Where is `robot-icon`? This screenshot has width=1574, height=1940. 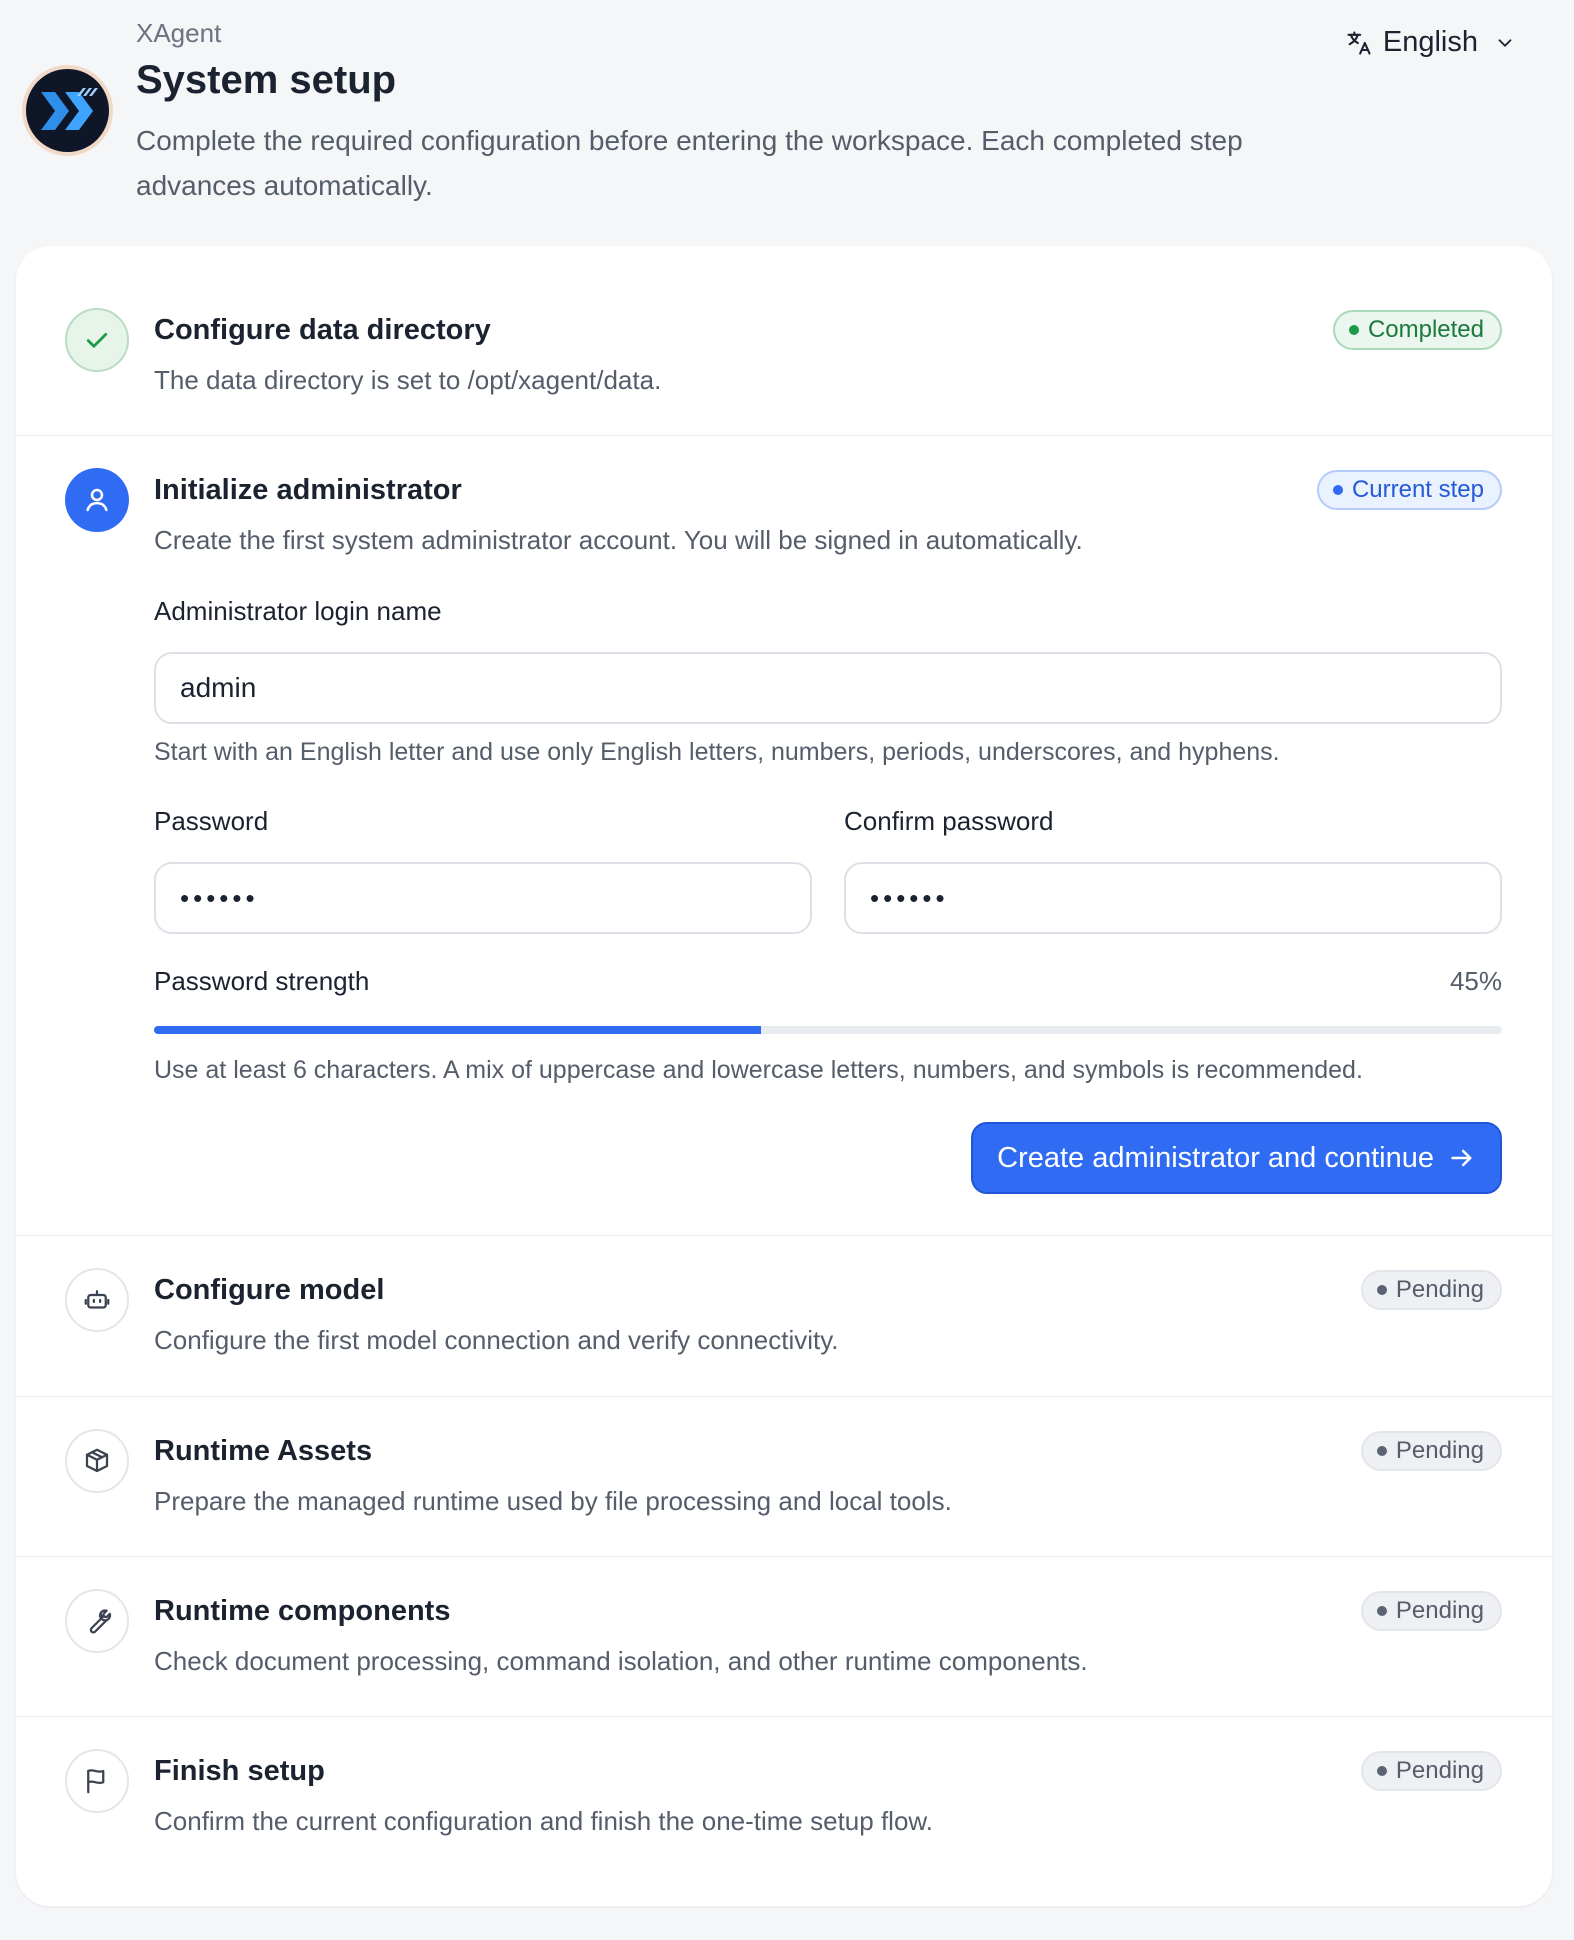
robot-icon is located at coordinates (97, 1299).